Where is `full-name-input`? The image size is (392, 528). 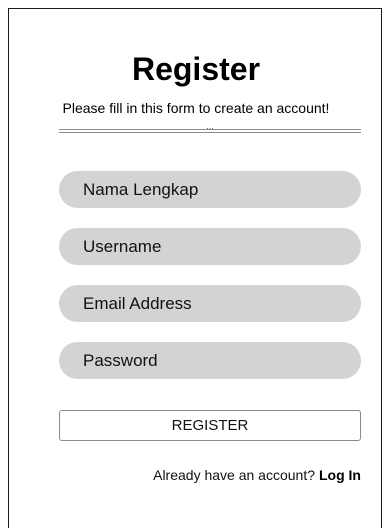 full-name-input is located at coordinates (210, 189).